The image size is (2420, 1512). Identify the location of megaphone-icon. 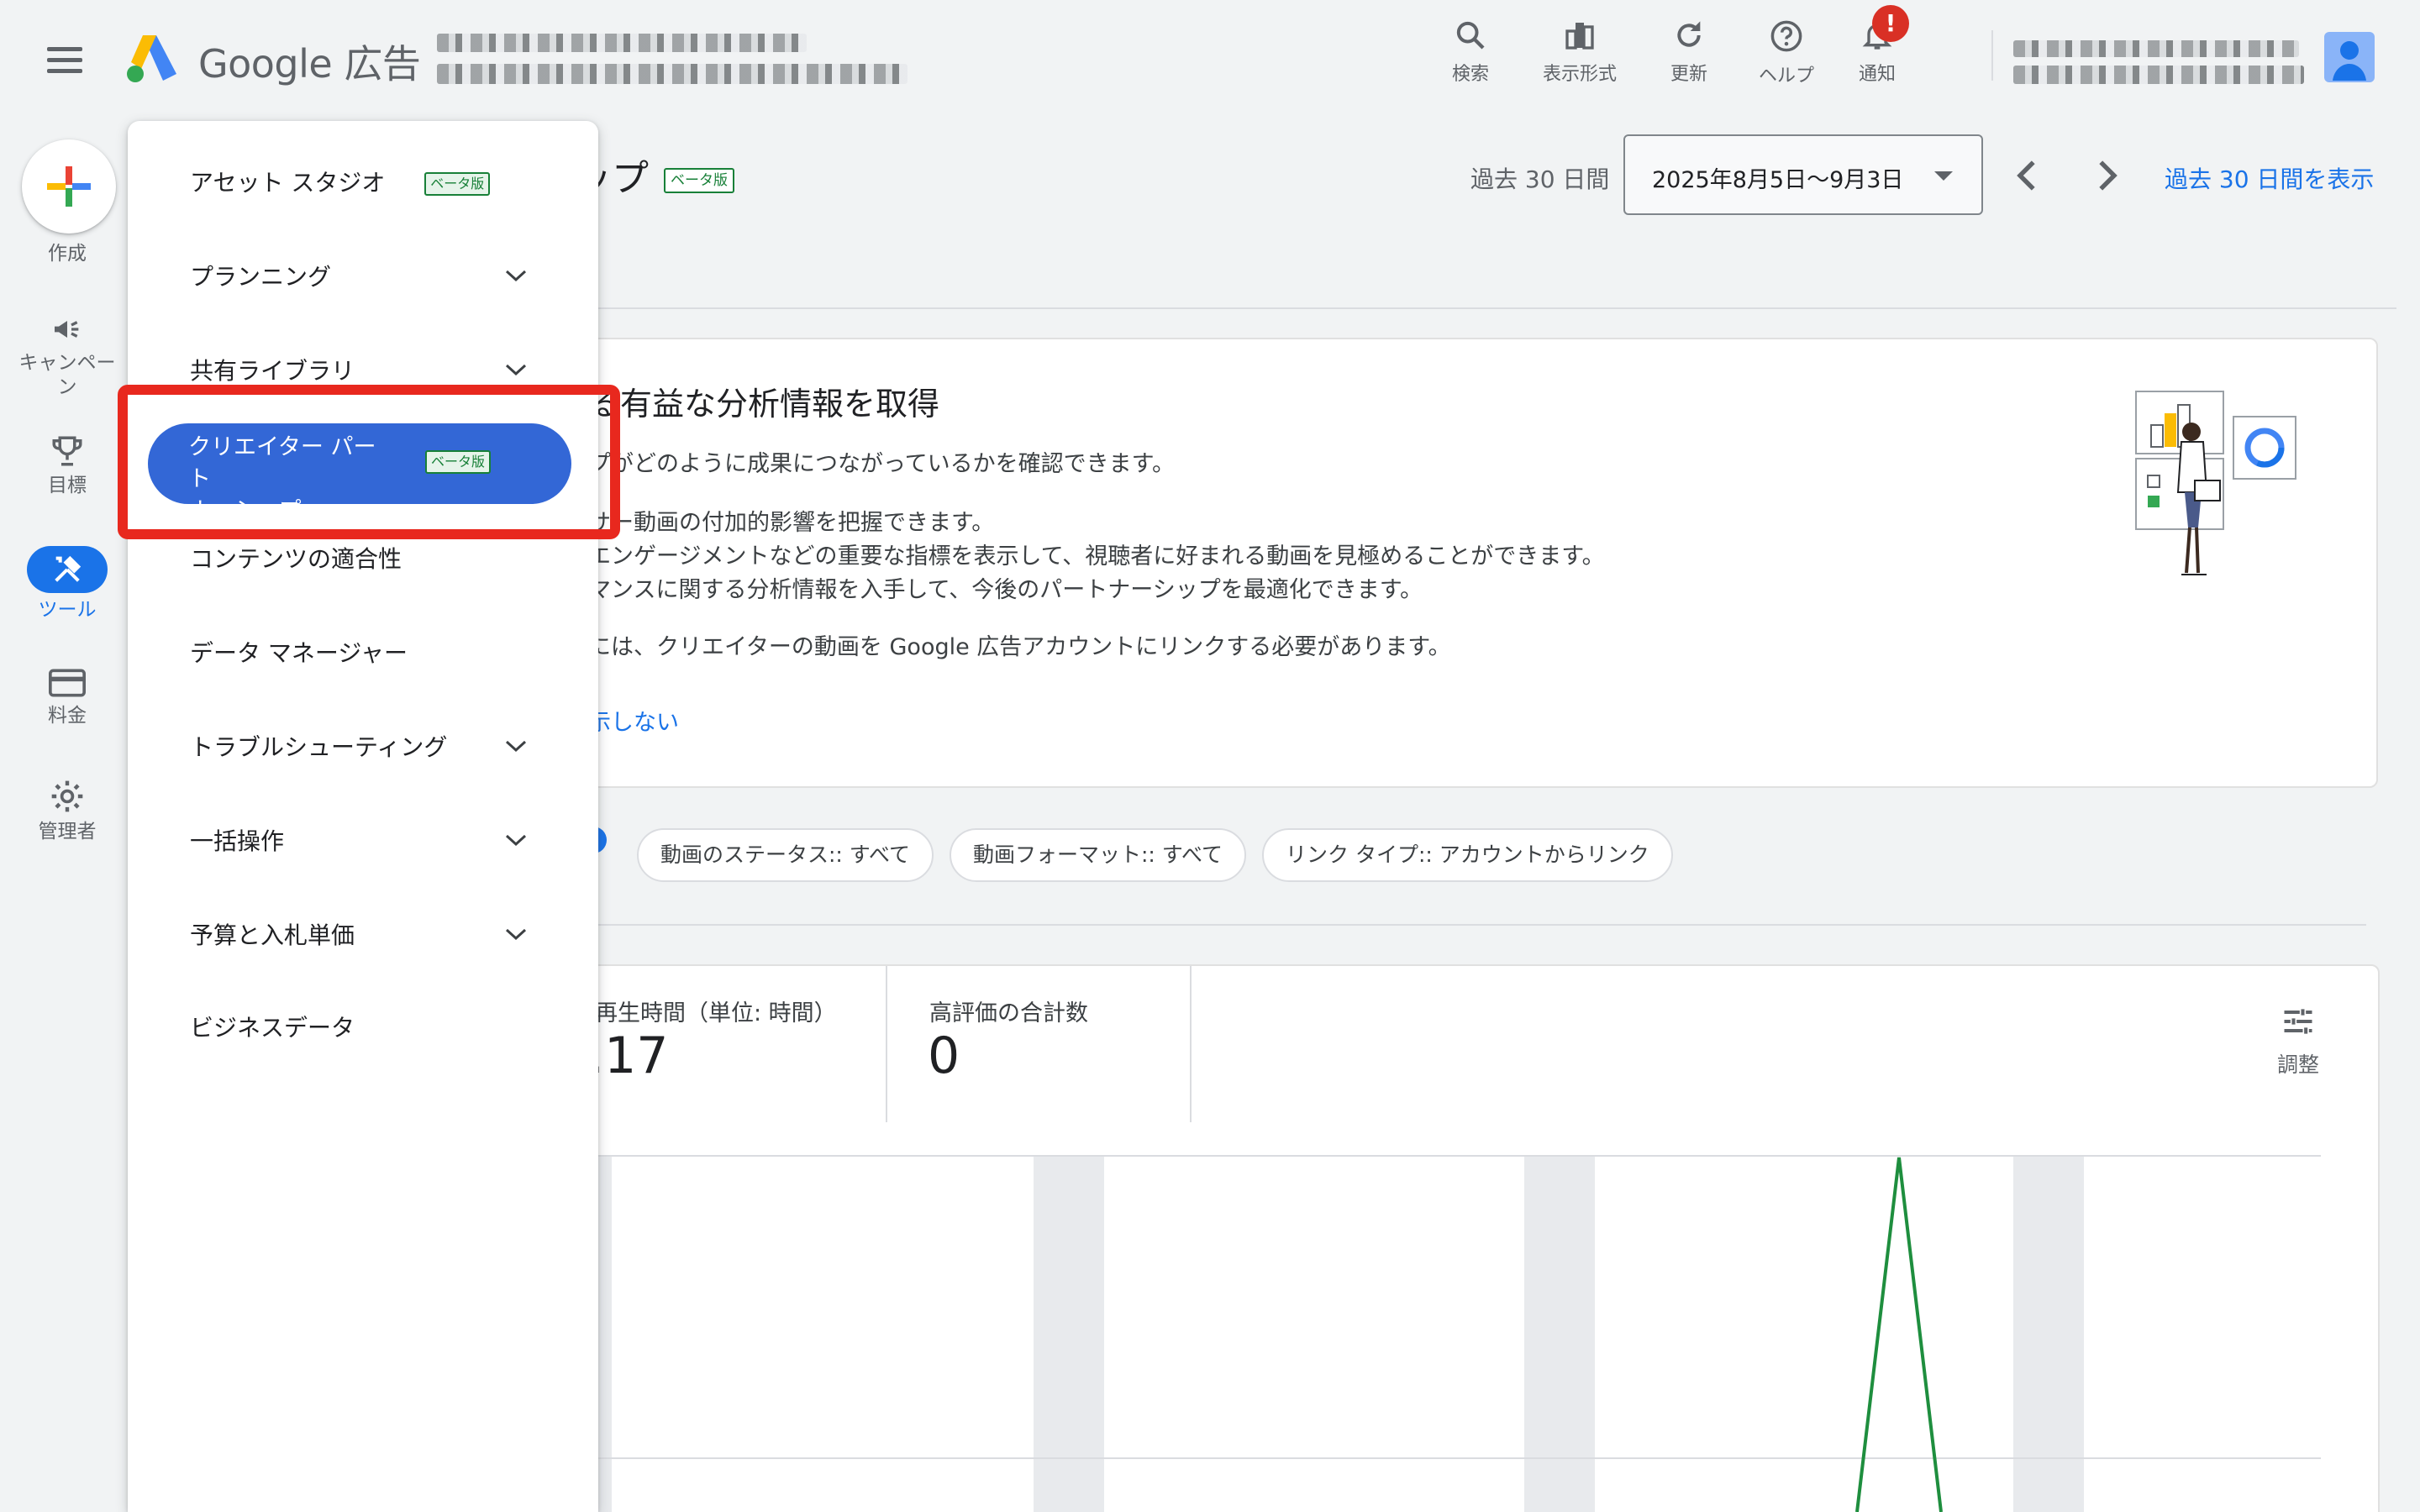
(67, 329).